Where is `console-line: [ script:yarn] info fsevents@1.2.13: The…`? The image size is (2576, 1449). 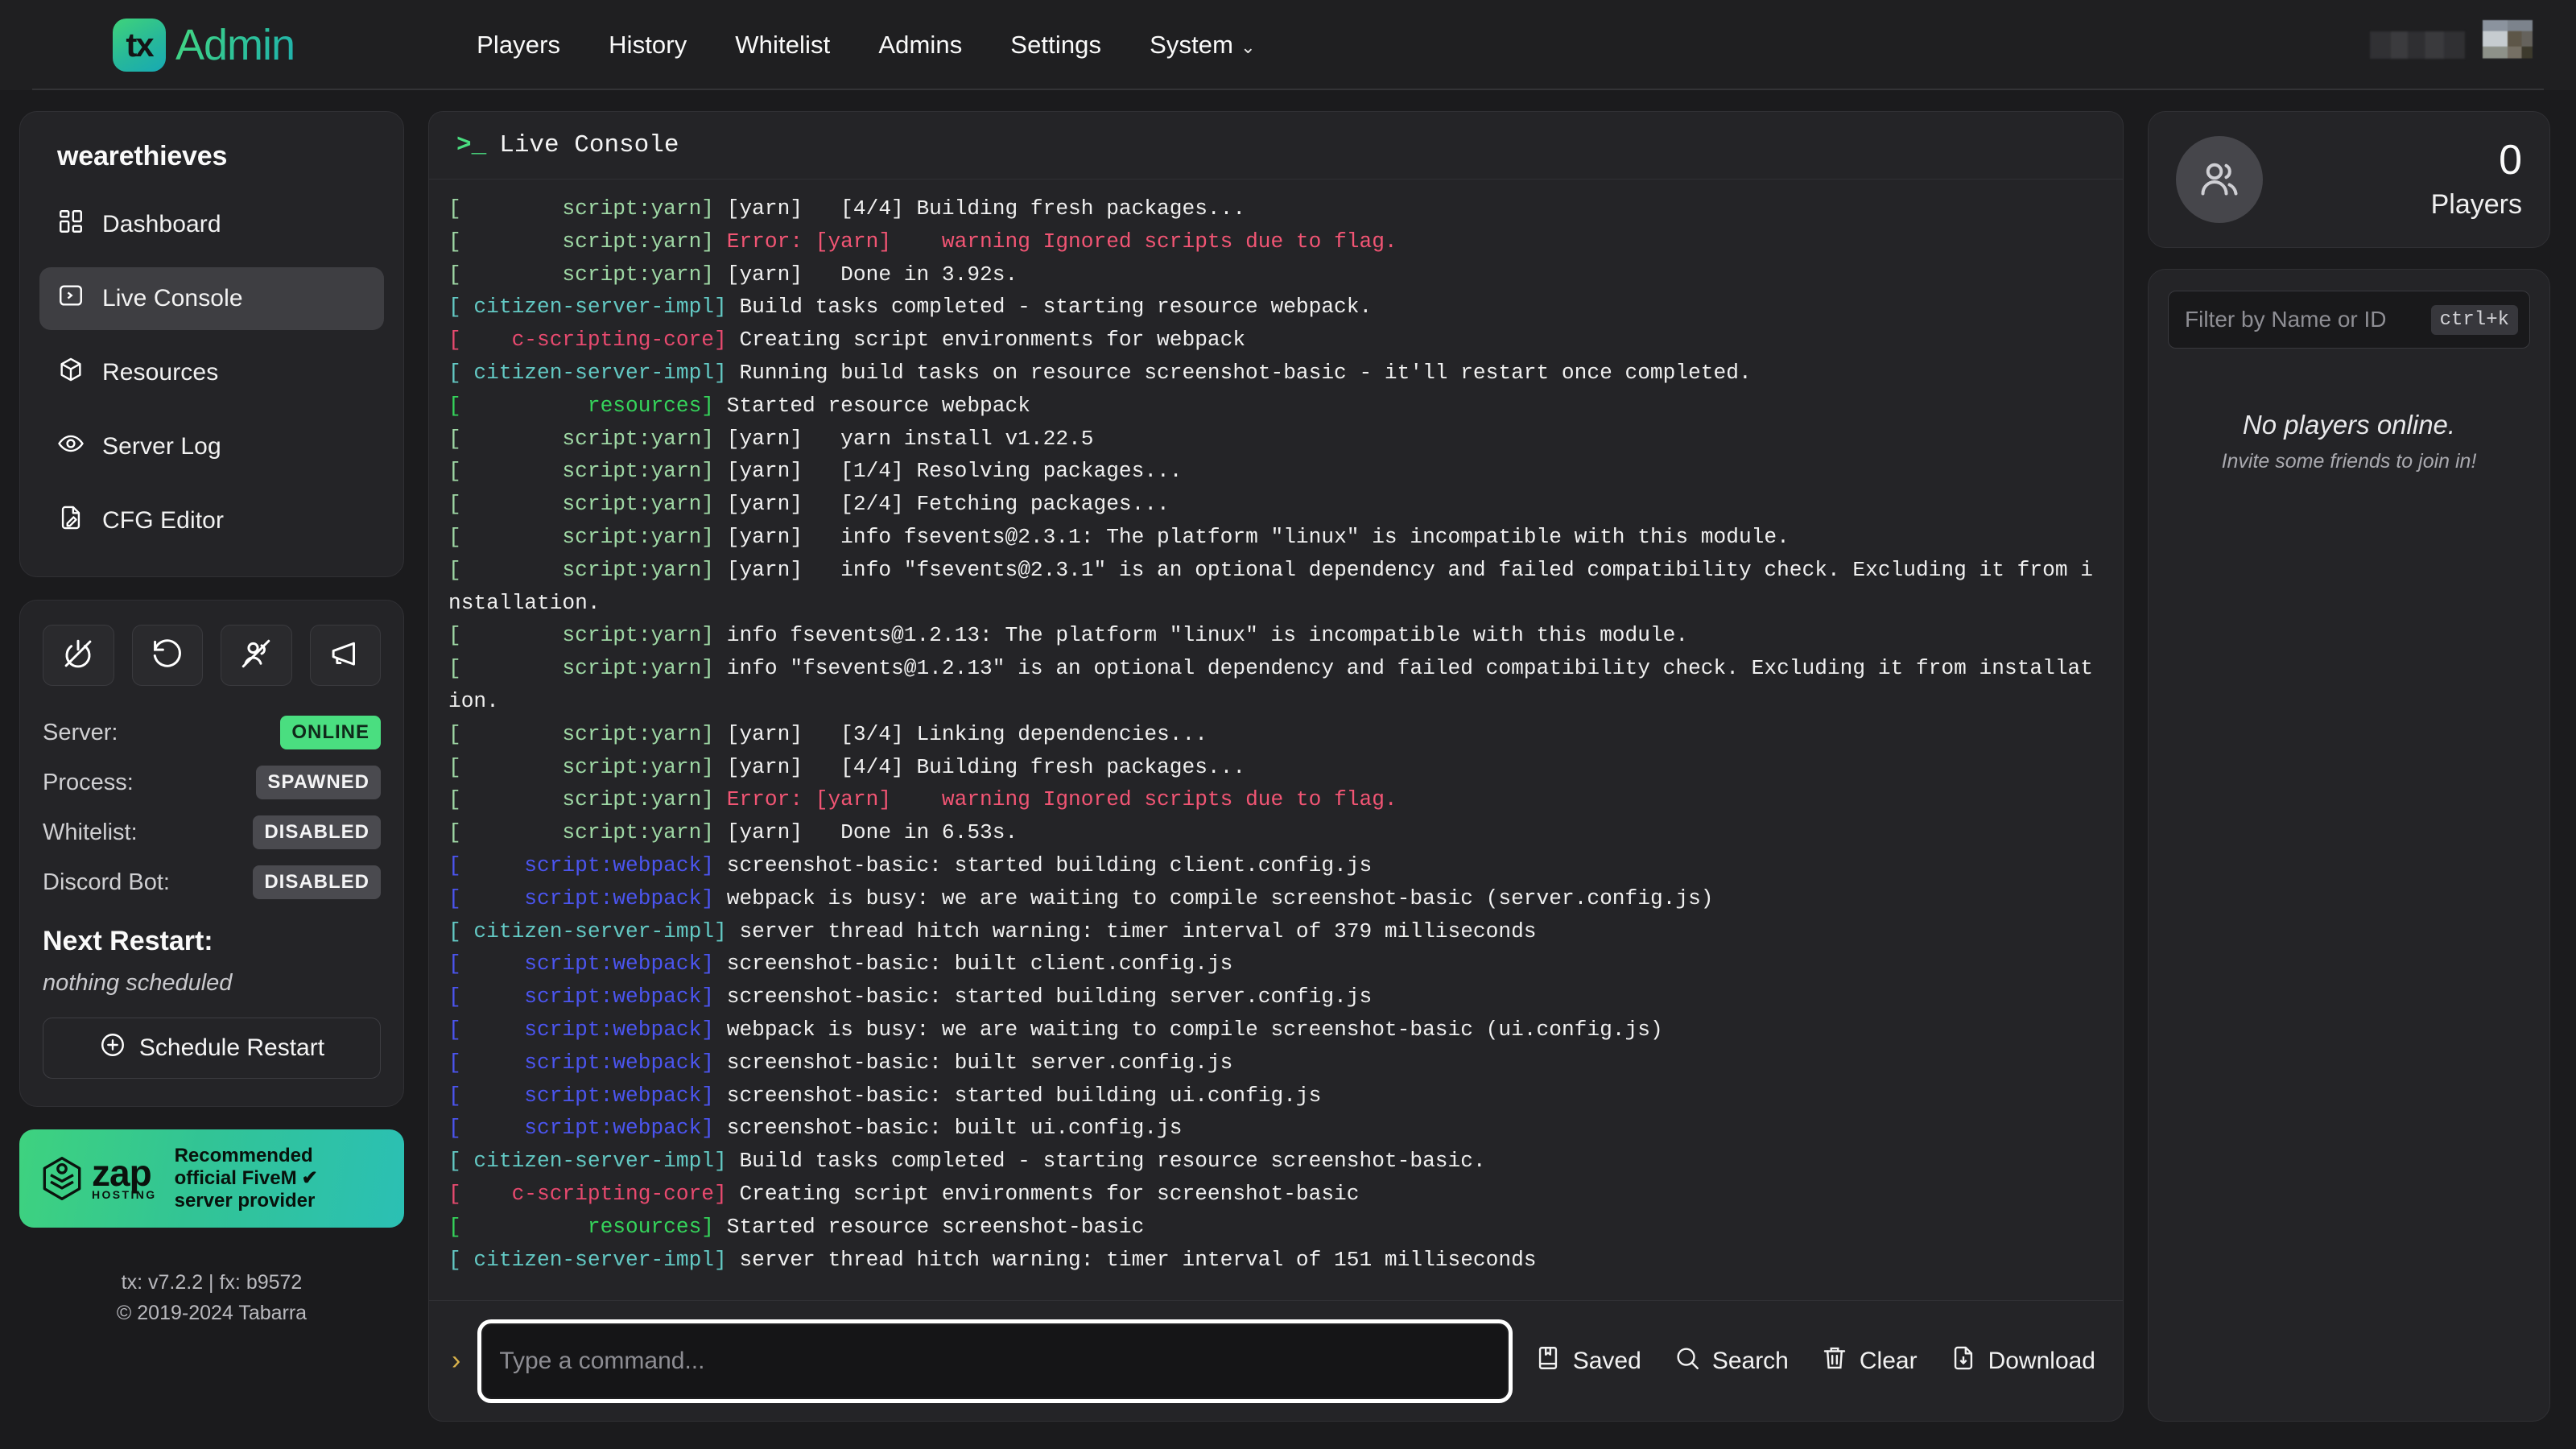 console-line: [ script:yarn] info fsevents@1.2.13: The… is located at coordinates (1276, 635).